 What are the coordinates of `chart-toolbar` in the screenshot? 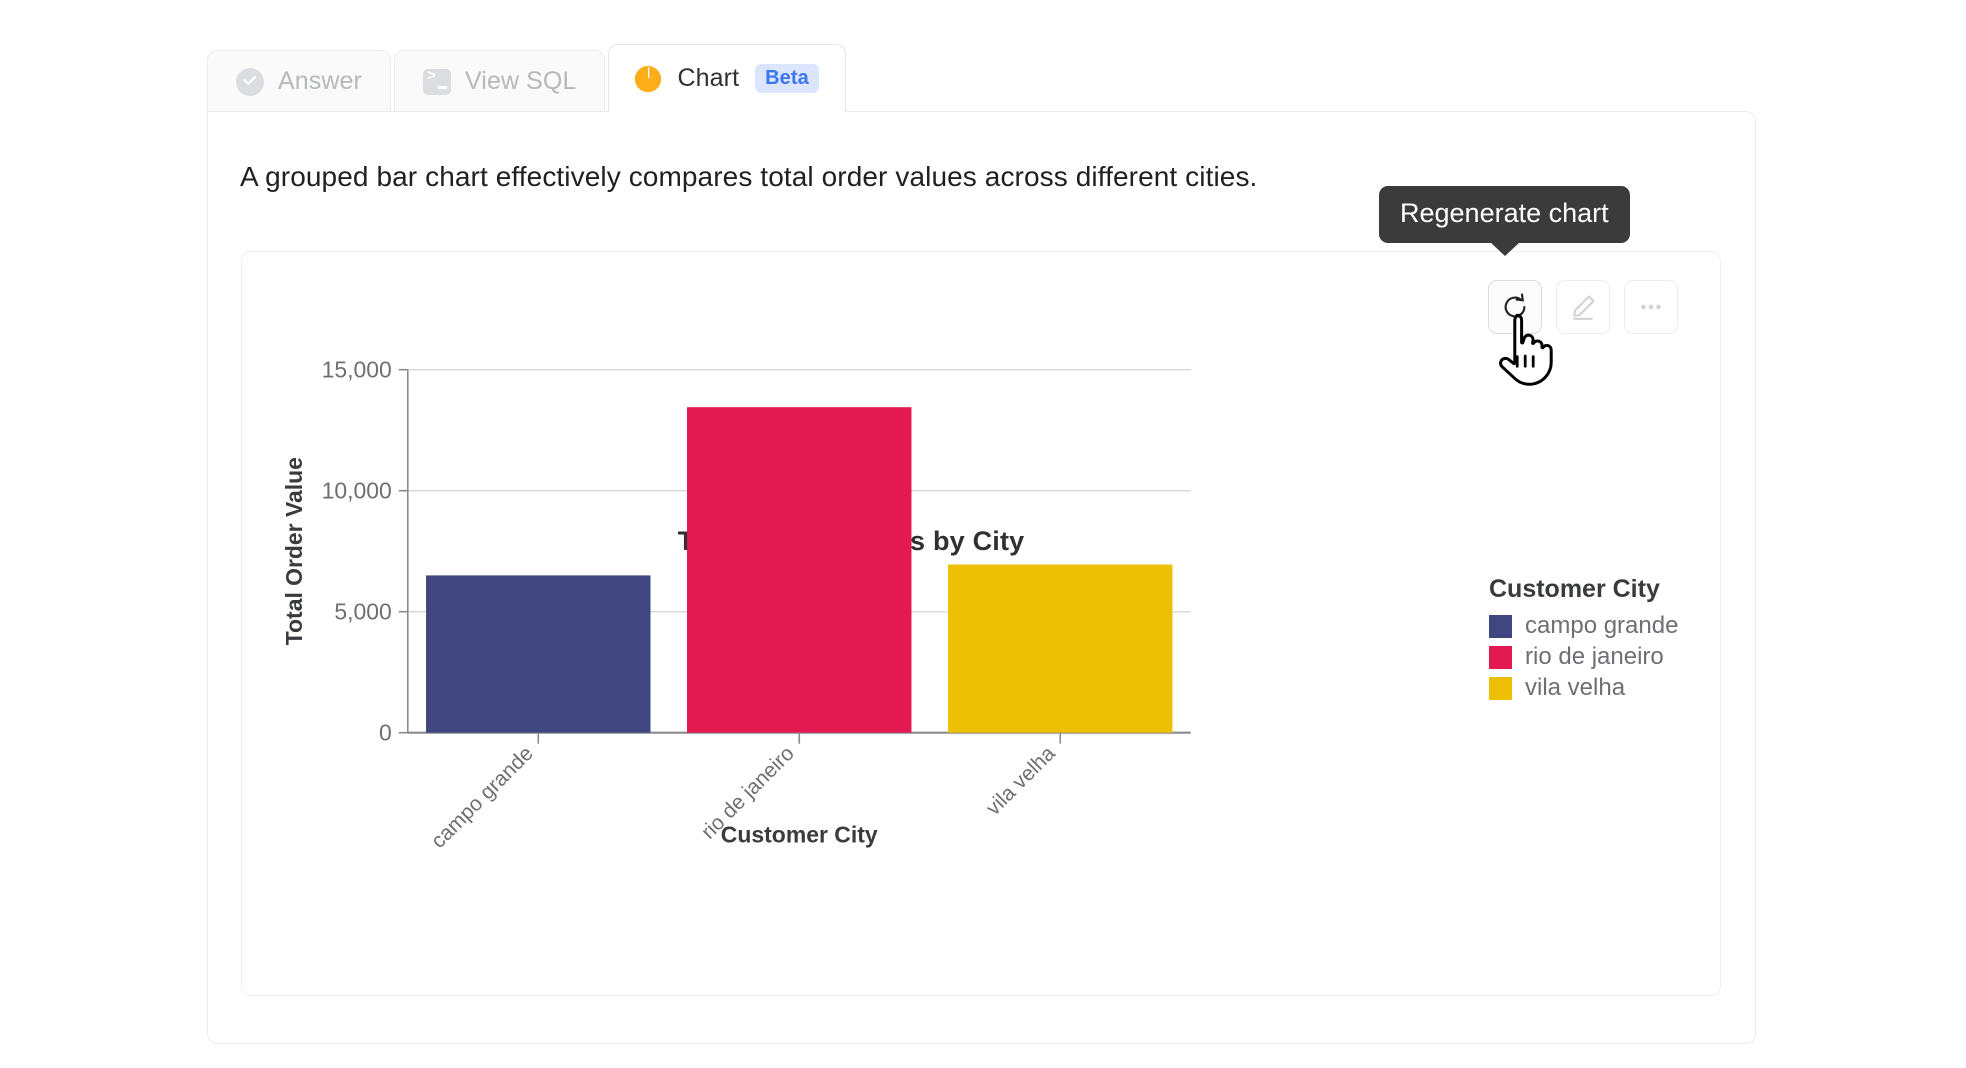 It's located at (1583, 307).